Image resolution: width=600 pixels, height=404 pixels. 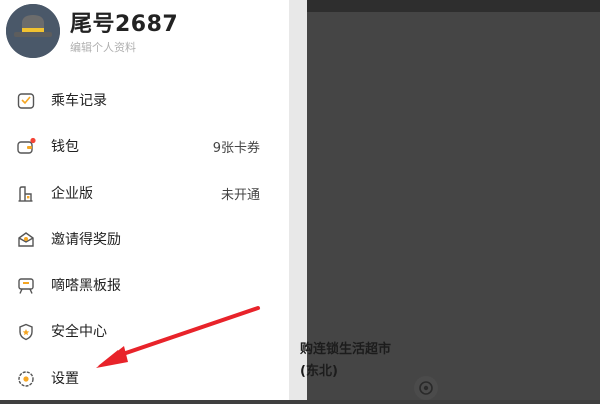 I want to click on menu-item-label: 嘀嗒黑板报, so click(x=86, y=286).